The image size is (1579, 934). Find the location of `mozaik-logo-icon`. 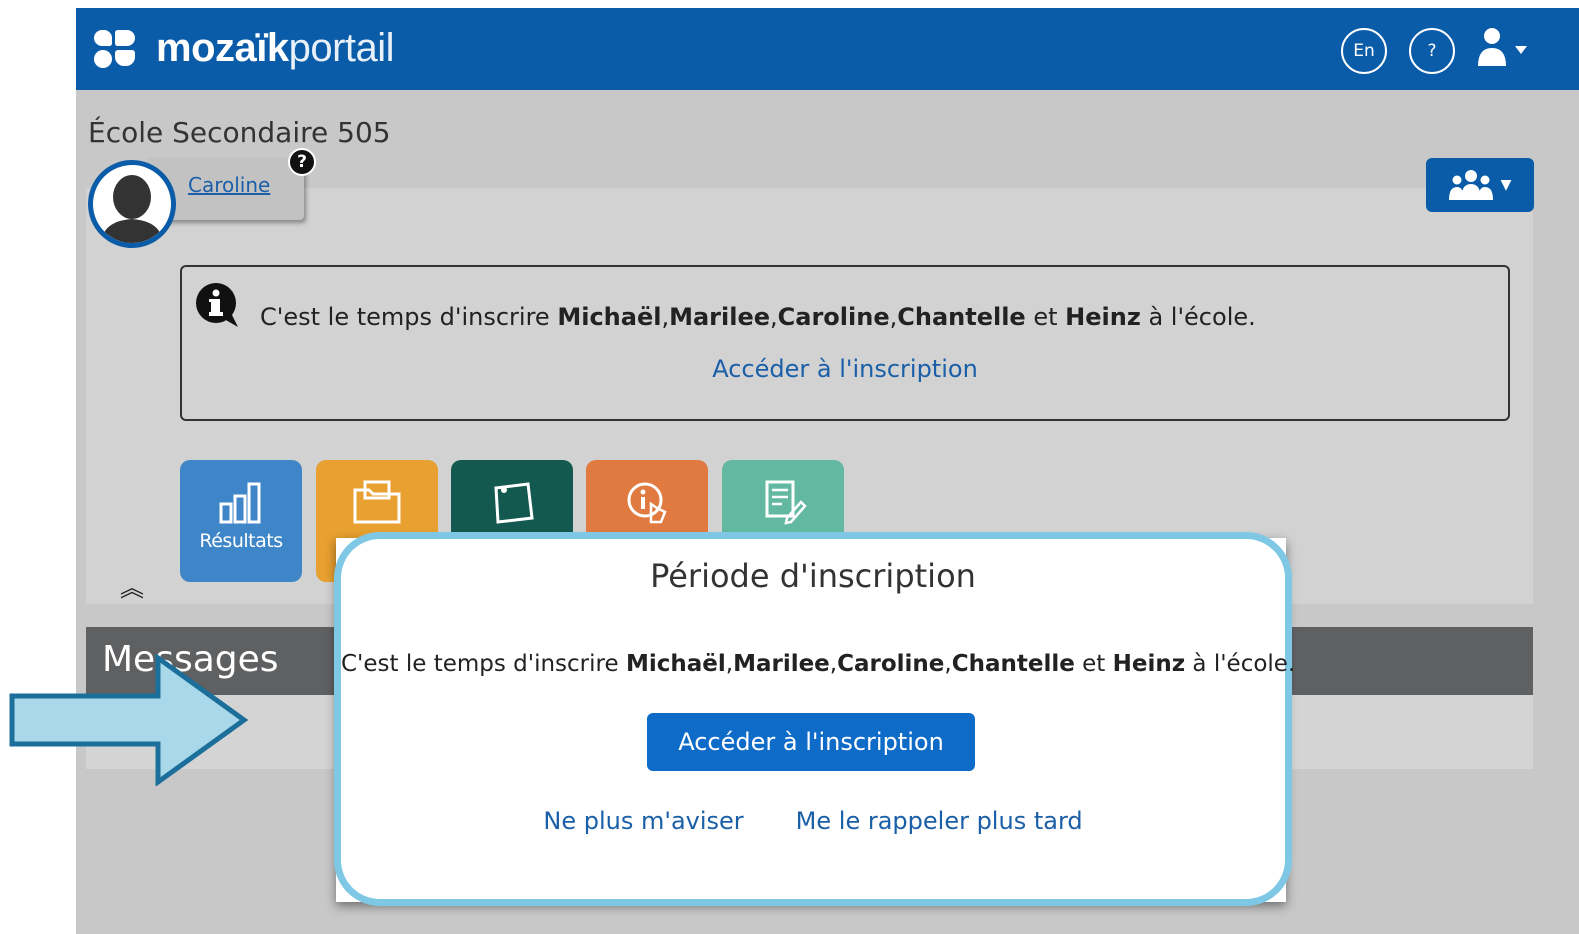

mozaik-logo-icon is located at coordinates (116, 48).